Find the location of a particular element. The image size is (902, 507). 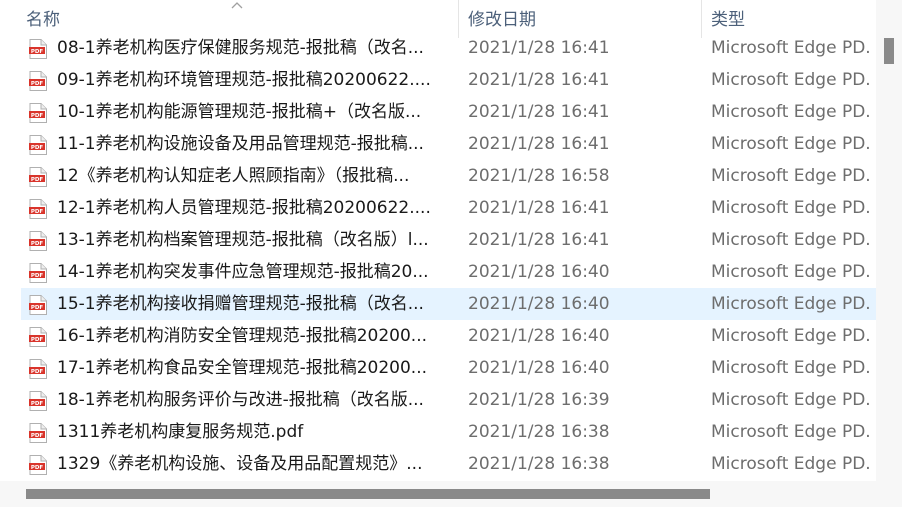

column-header-name-label: 名称 is located at coordinates (43, 20).